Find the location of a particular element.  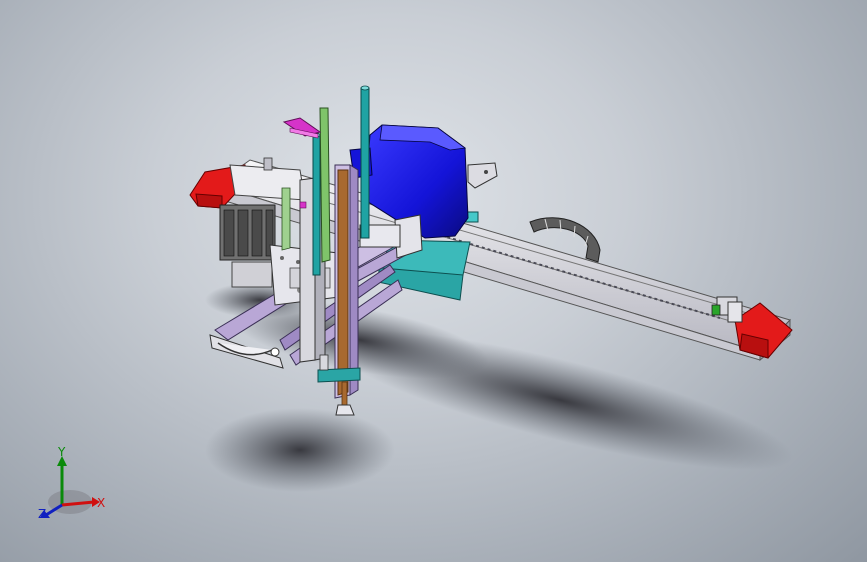

vertical-rod-short is located at coordinates (316, 204).